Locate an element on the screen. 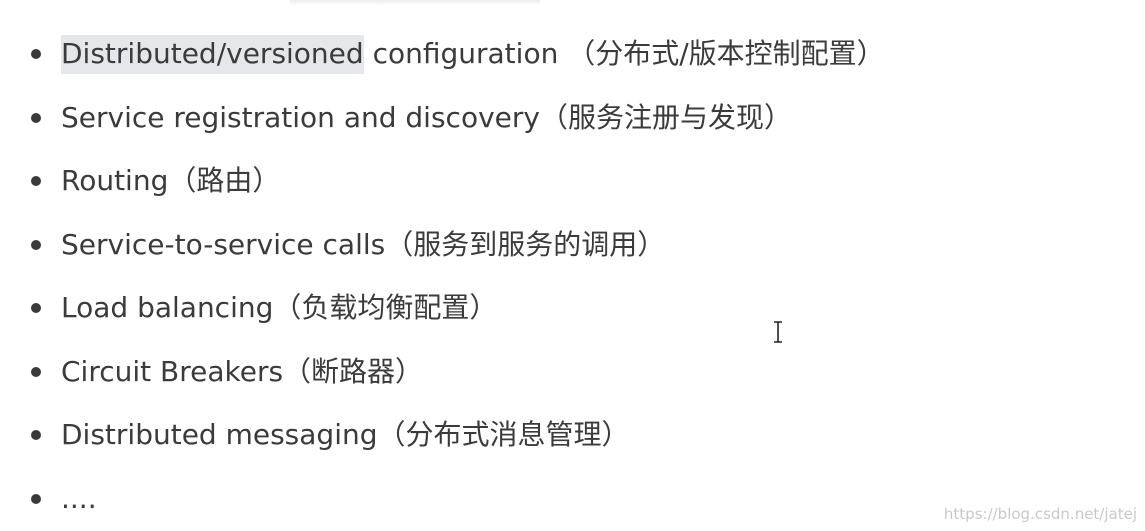 The height and width of the screenshot is (531, 1145). list-item-text: Distributed messaging（分布式消息管理） is located at coordinates (345, 434).